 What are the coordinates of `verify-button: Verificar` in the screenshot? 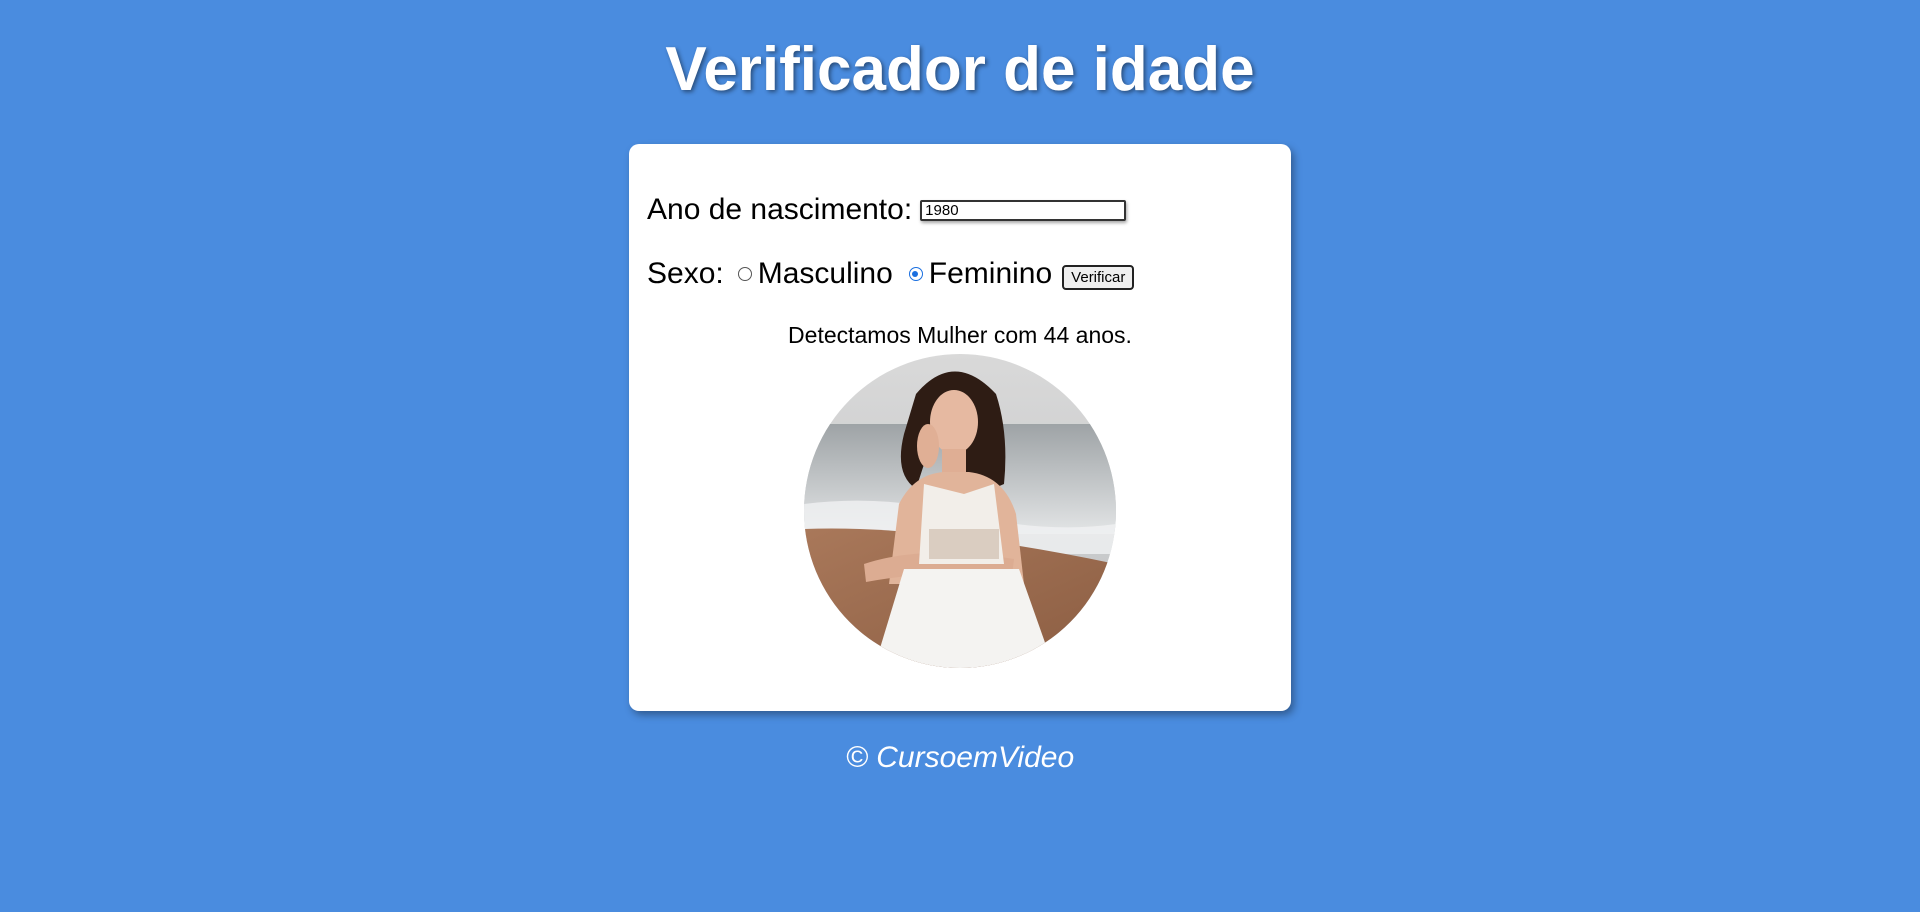 It's located at (1098, 277).